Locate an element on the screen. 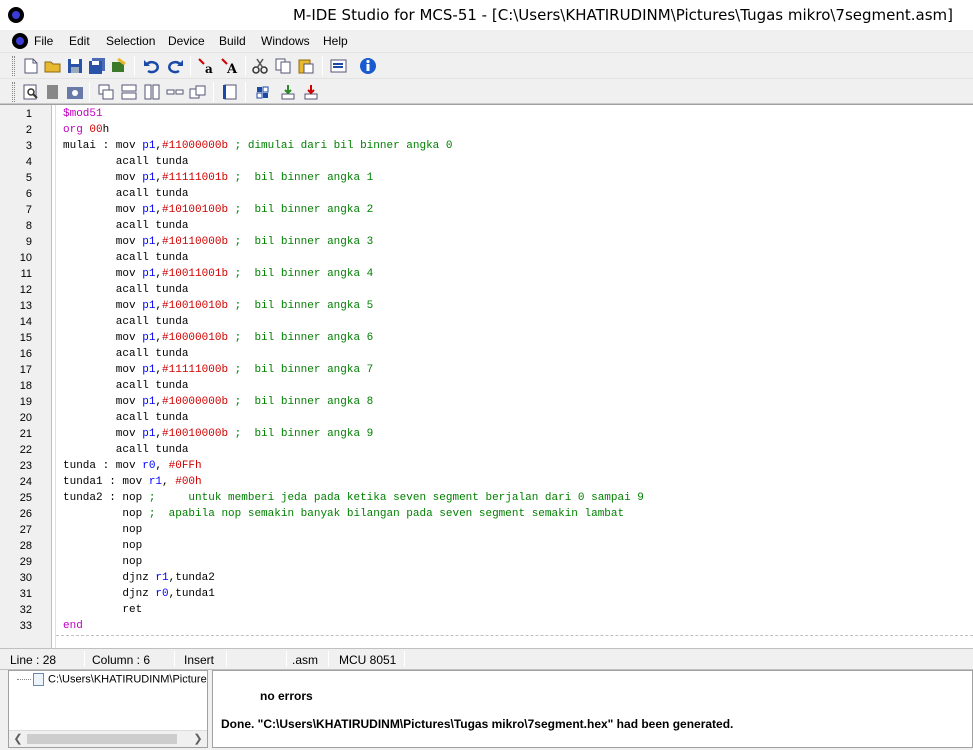  lowercase-icon: a is located at coordinates (207, 66).